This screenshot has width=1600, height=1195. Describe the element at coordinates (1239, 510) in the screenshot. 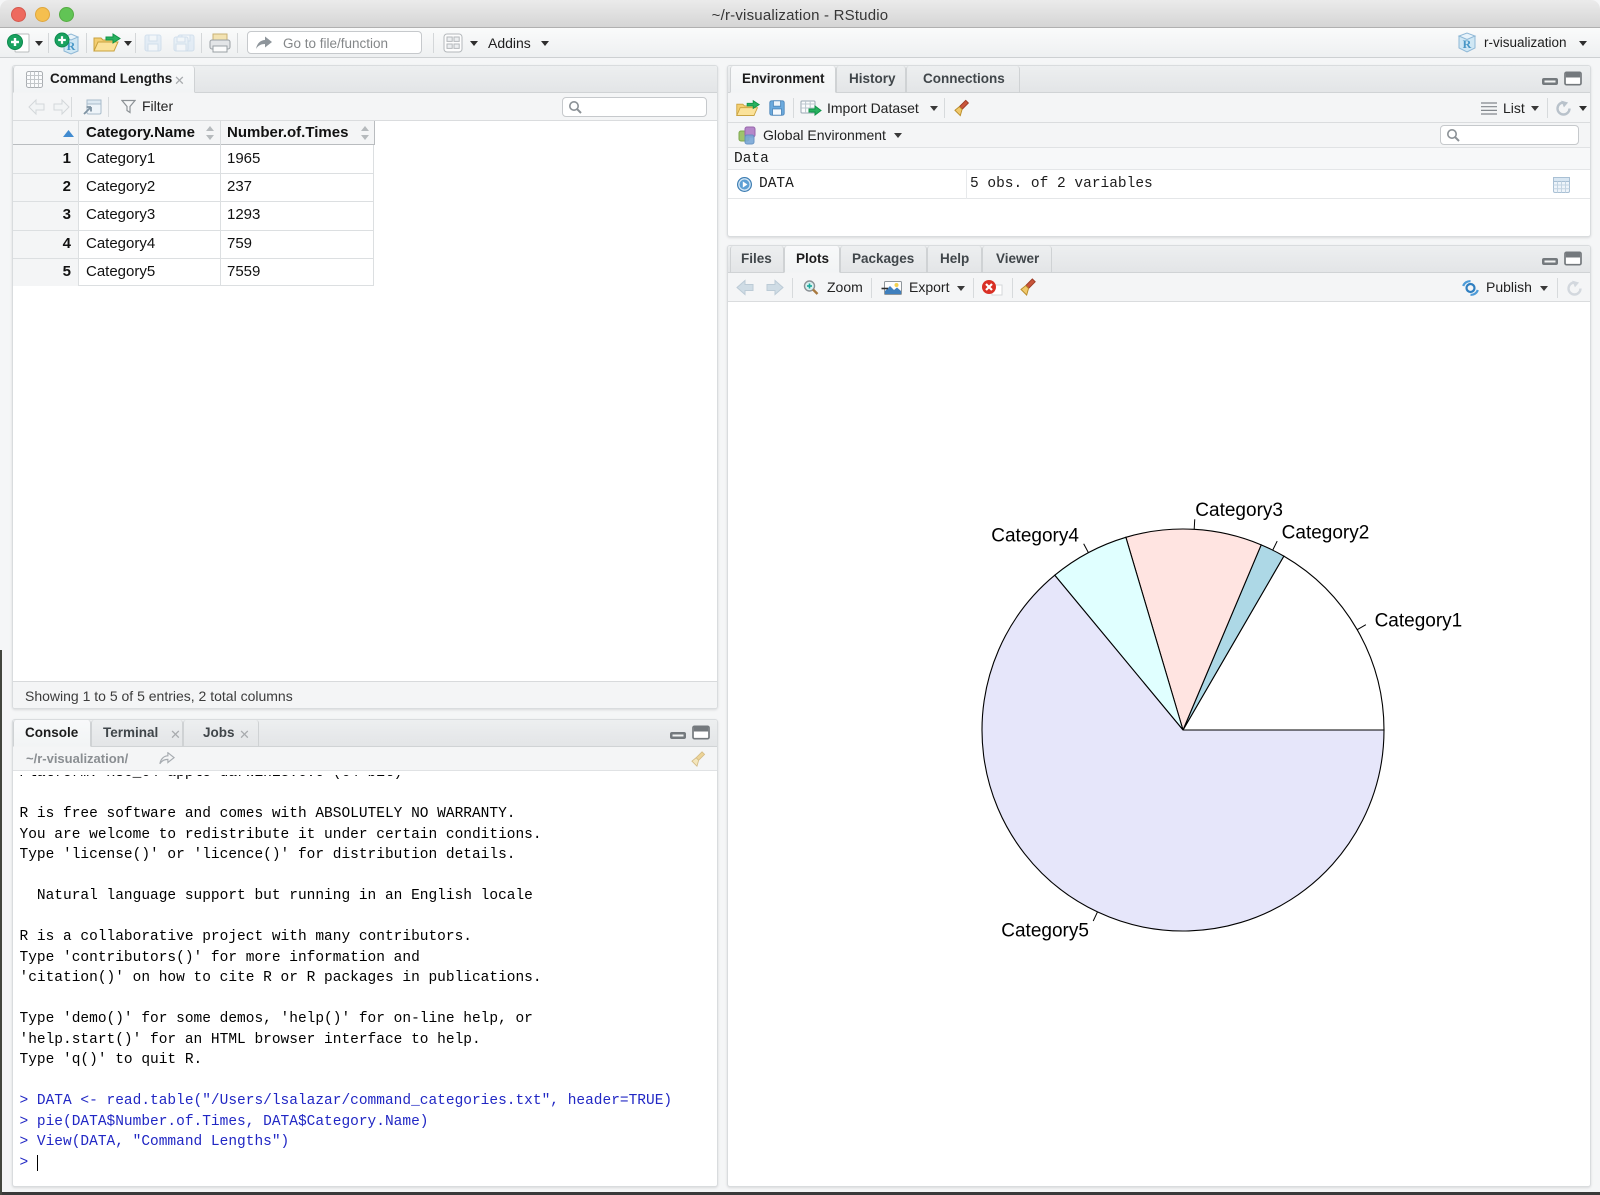

I see `svg-text: Category3` at that location.